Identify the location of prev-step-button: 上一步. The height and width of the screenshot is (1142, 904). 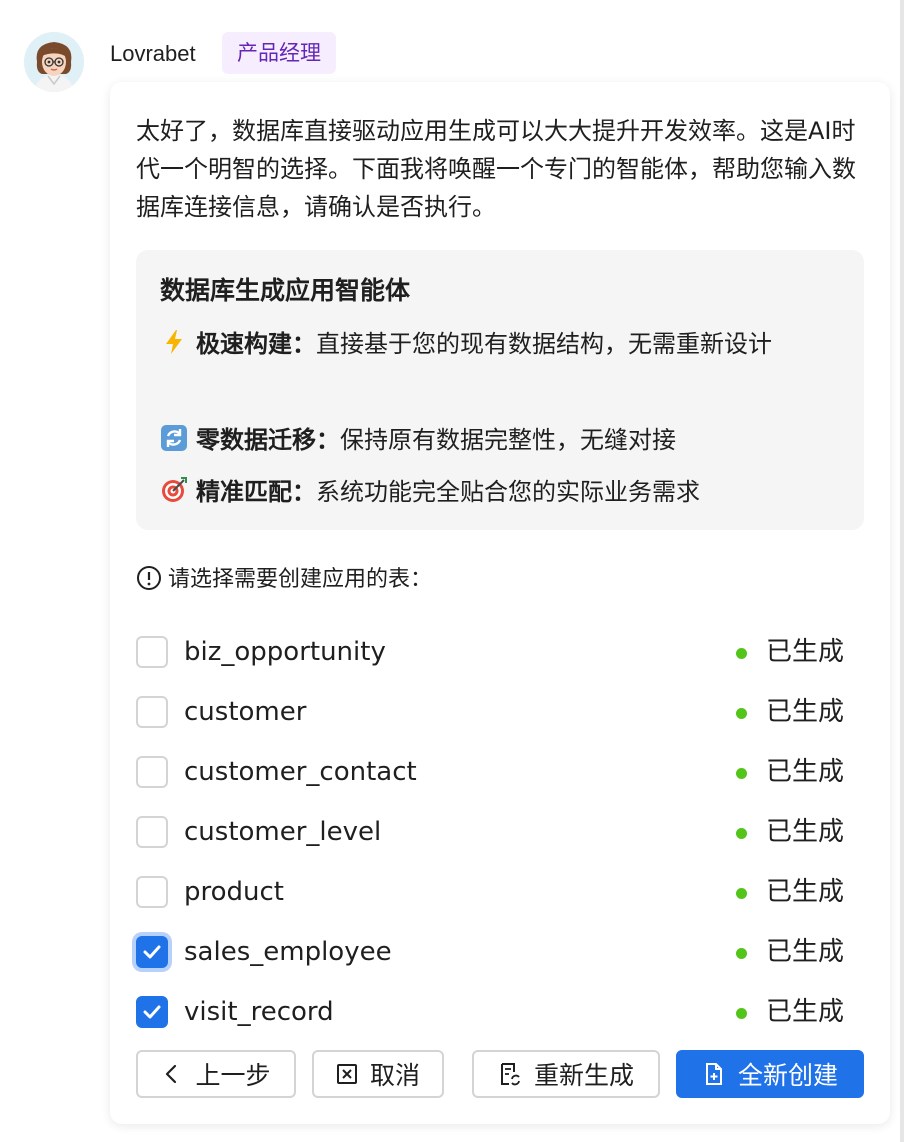
(216, 1074).